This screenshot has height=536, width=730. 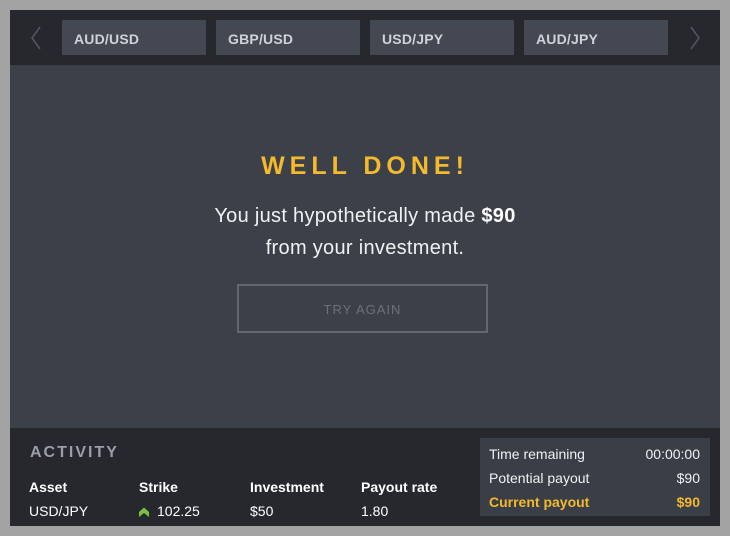 What do you see at coordinates (362, 308) in the screenshot?
I see `try-again-button: TRY AGAIN` at bounding box center [362, 308].